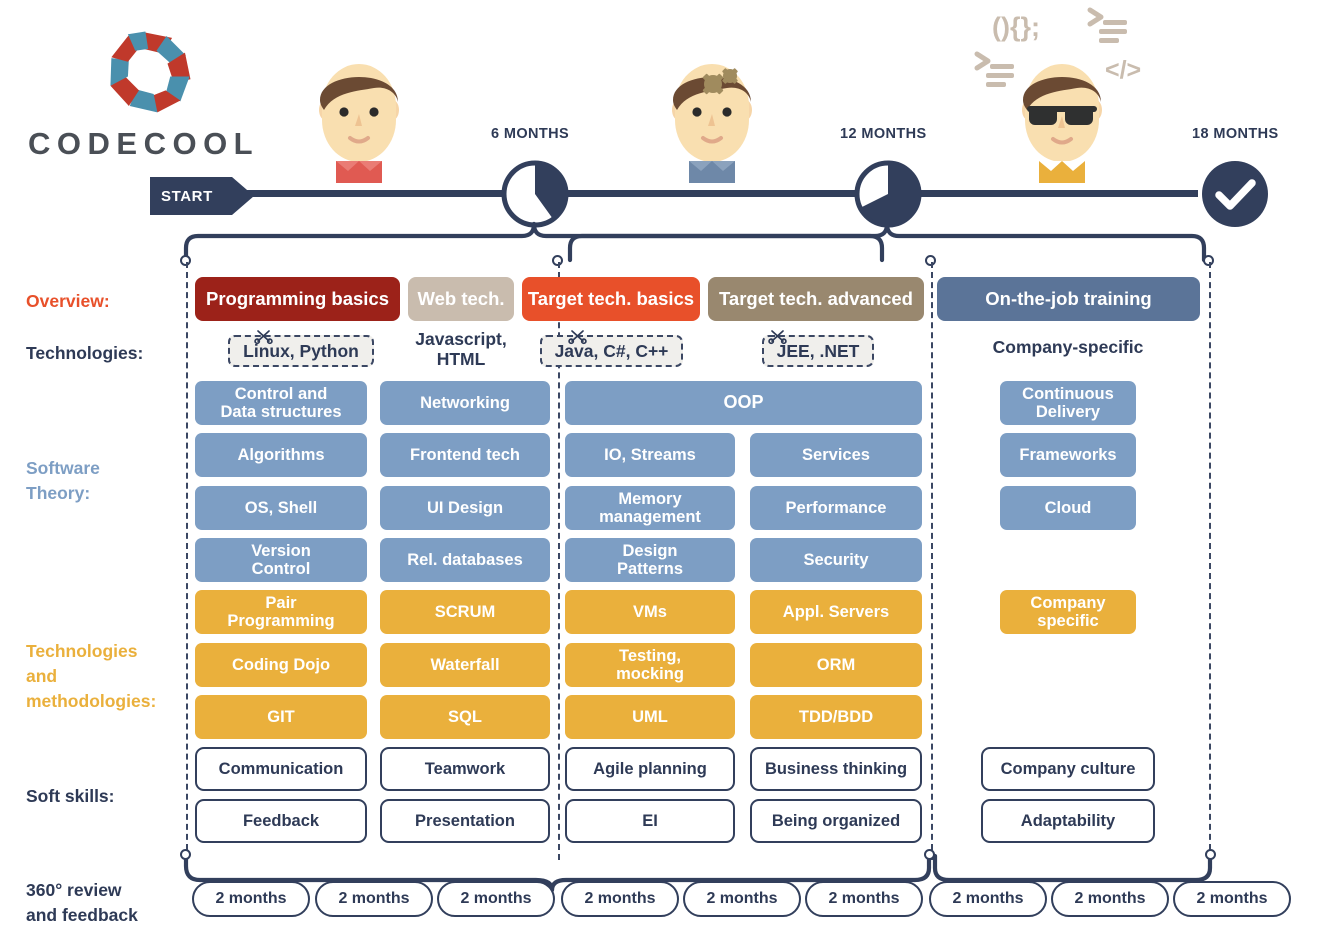  Describe the element at coordinates (650, 769) in the screenshot. I see `soft-skill-box: Agile planning` at that location.